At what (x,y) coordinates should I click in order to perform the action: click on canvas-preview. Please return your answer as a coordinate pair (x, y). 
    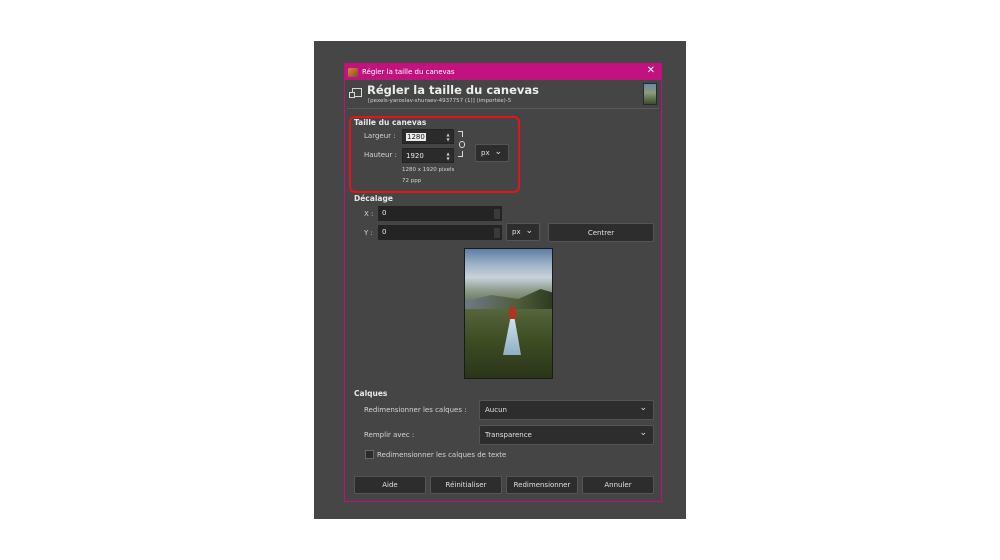
    Looking at the image, I should click on (508, 313).